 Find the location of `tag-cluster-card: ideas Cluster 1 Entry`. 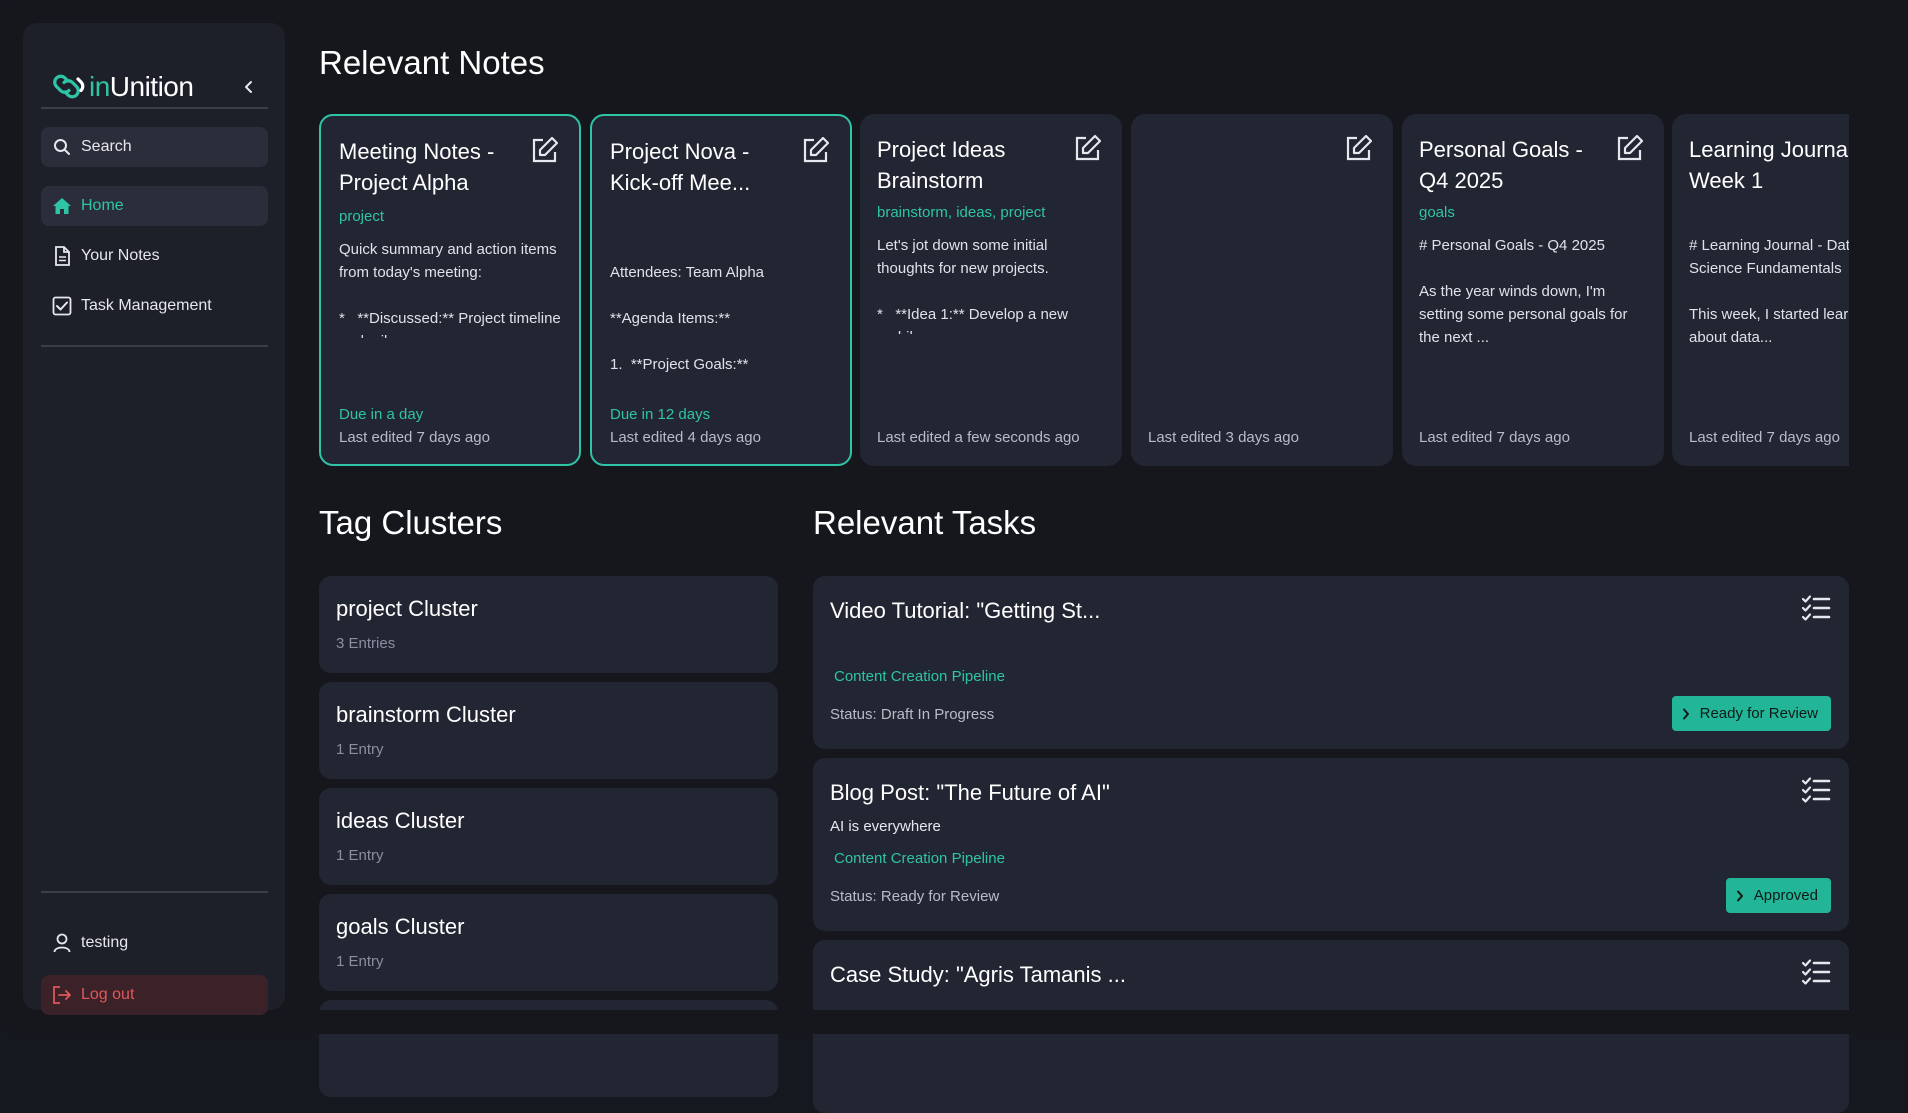

tag-cluster-card: ideas Cluster 1 Entry is located at coordinates (548, 836).